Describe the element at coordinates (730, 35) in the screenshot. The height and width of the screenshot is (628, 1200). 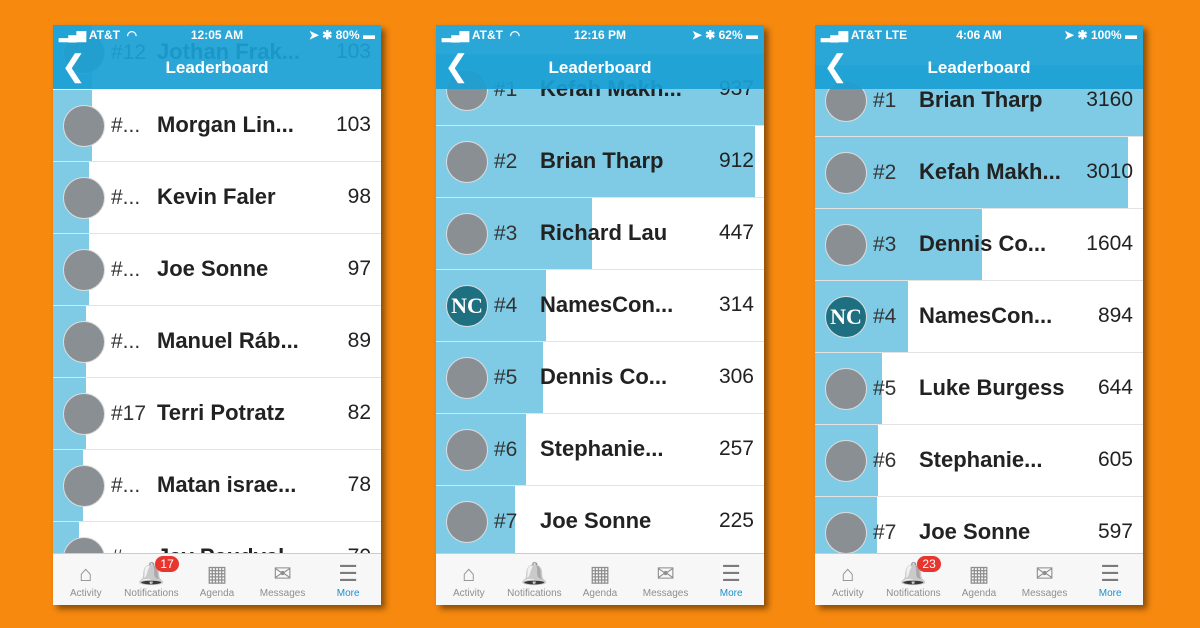
I see `battery-percent: 62%` at that location.